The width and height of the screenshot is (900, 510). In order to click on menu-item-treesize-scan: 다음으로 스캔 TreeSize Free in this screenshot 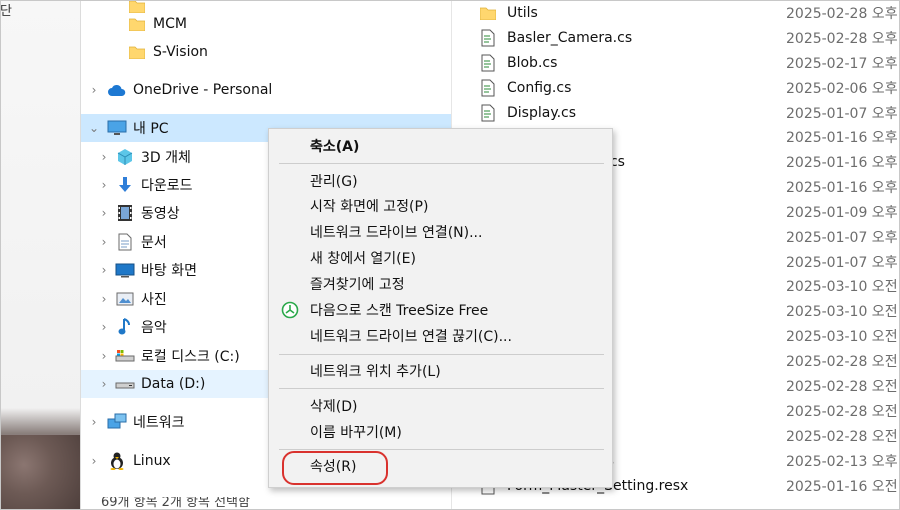, I will do `click(440, 310)`.